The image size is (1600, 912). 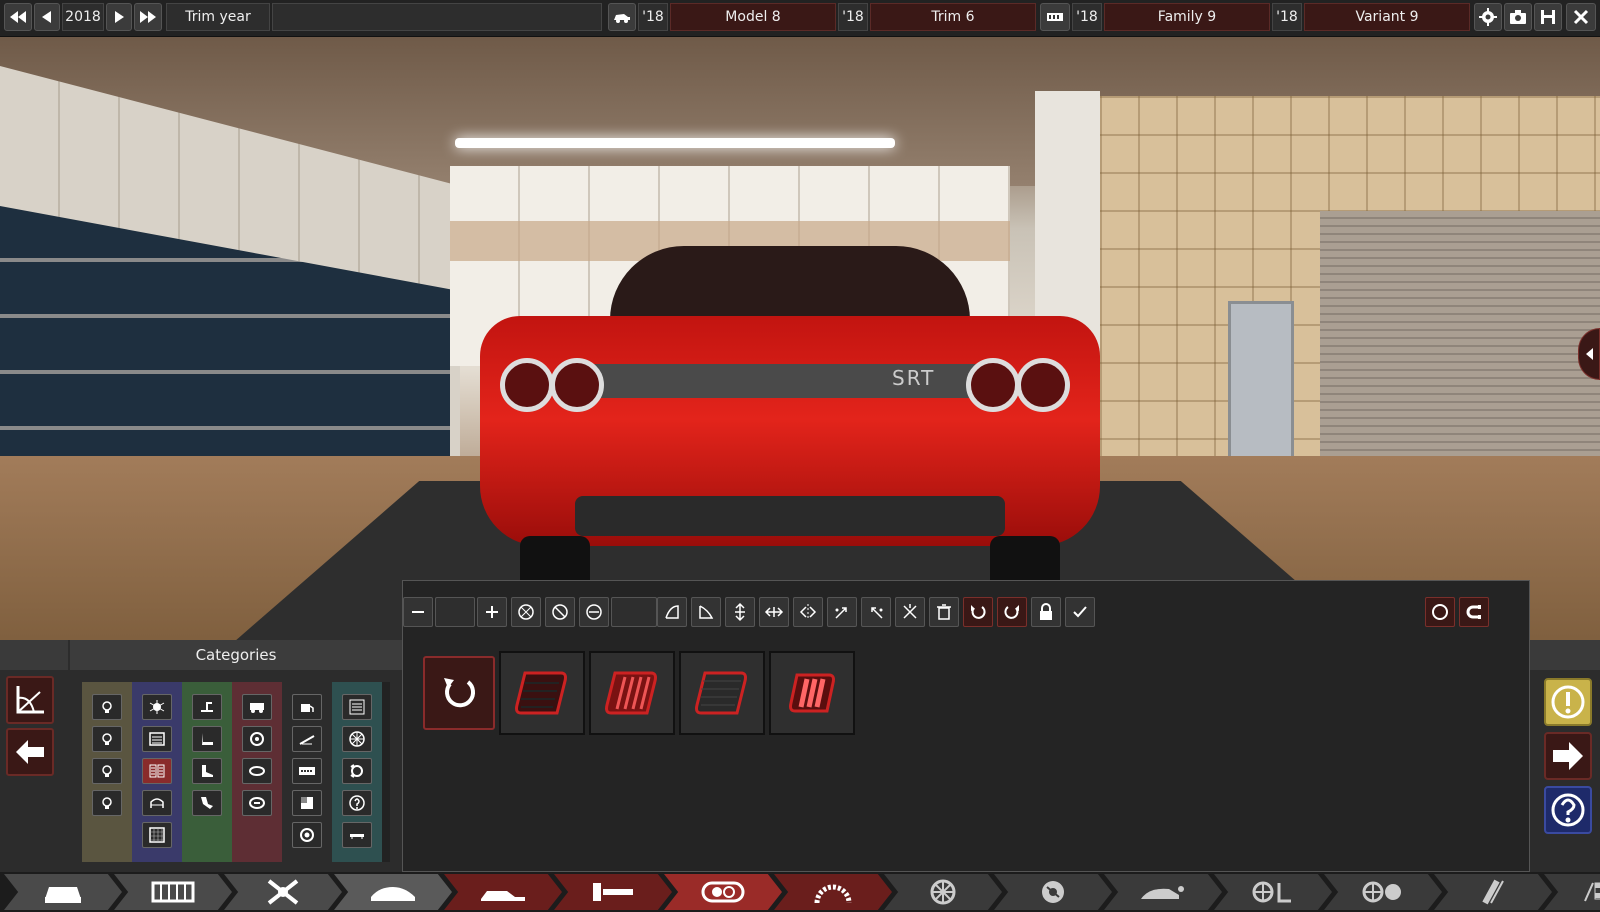 What do you see at coordinates (307, 707) in the screenshot?
I see `category-fuel-cap` at bounding box center [307, 707].